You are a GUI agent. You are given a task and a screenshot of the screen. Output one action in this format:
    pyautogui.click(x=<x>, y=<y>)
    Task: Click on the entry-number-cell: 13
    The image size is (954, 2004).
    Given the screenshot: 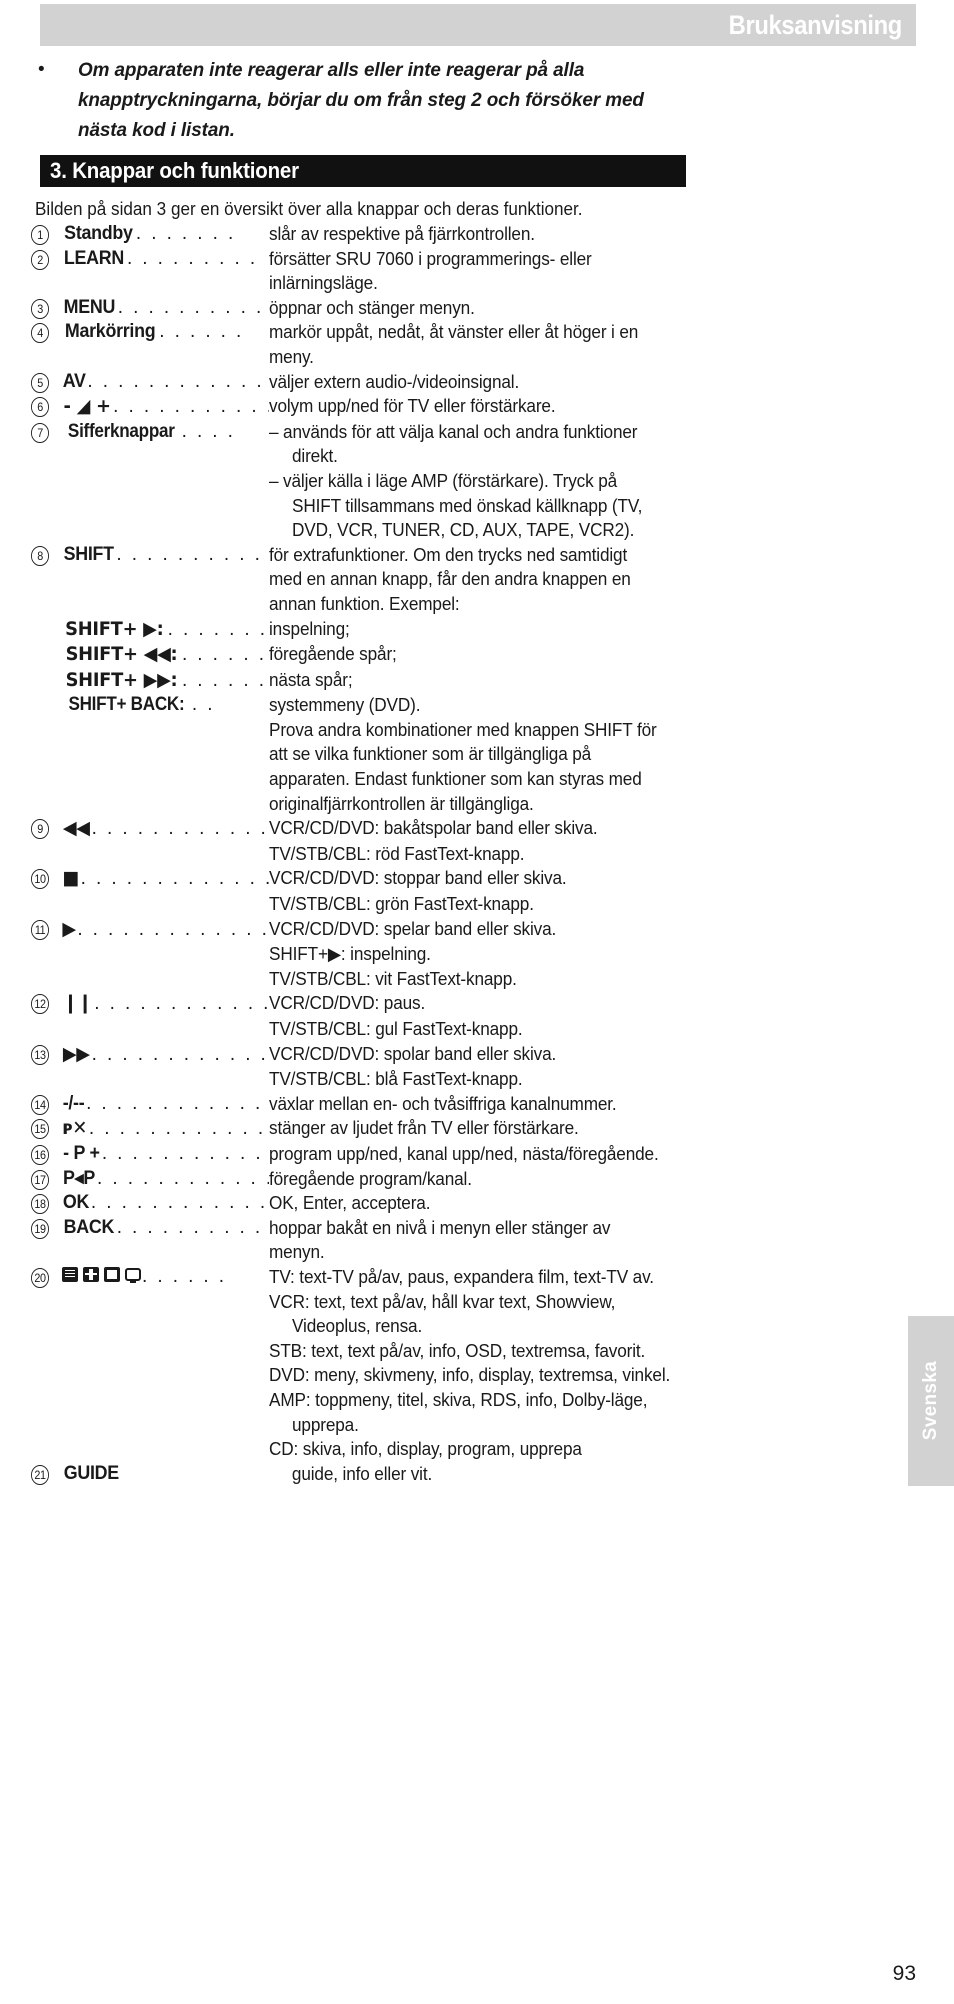 What is the action you would take?
    pyautogui.click(x=46, y=1053)
    